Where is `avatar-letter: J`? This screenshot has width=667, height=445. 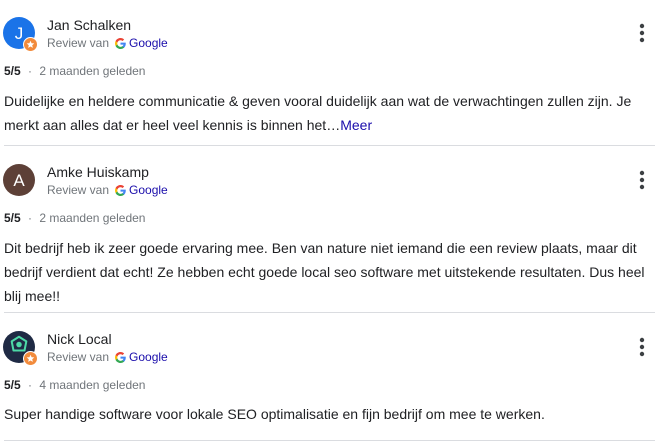 avatar-letter: J is located at coordinates (19, 33).